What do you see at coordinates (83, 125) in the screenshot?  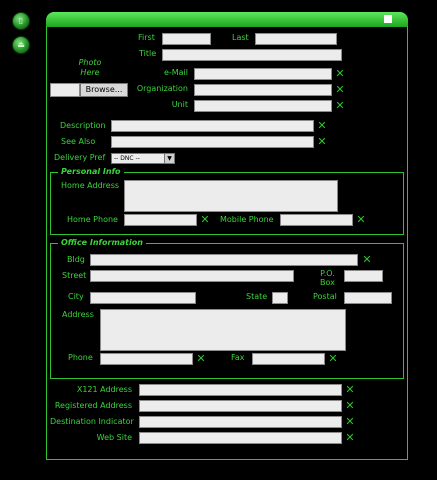 I see `description-label: Description` at bounding box center [83, 125].